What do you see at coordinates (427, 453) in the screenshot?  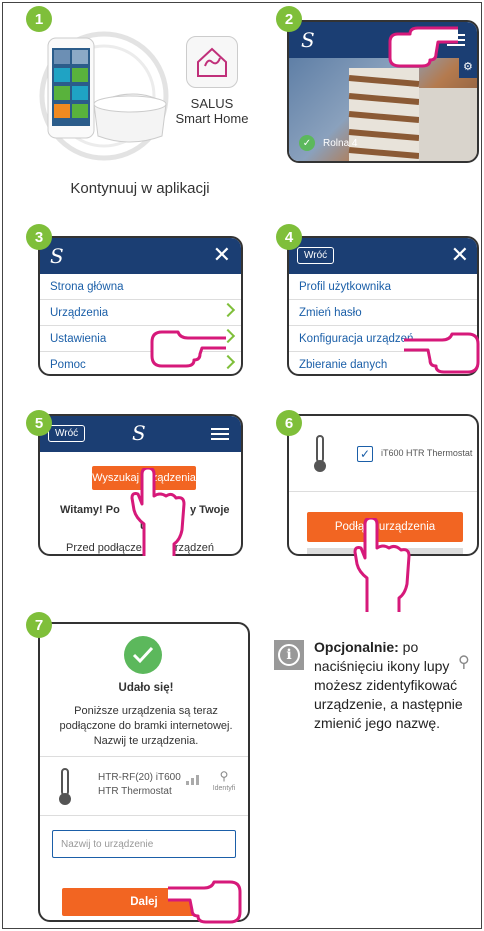 I see `device-name: iT600 HTR Thermostat` at bounding box center [427, 453].